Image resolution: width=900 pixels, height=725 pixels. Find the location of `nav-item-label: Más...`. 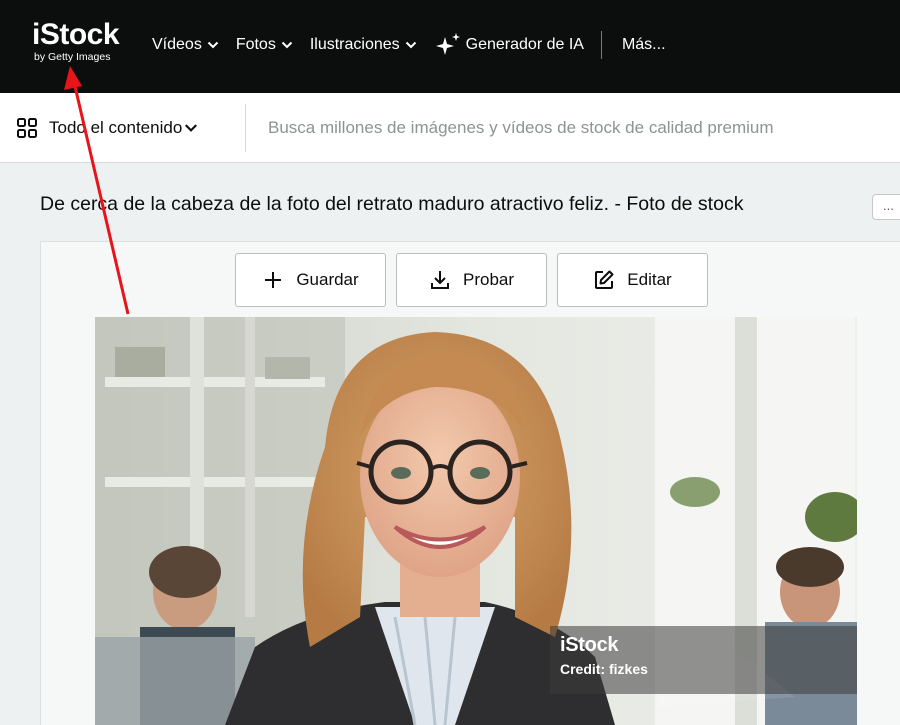

nav-item-label: Más... is located at coordinates (643, 44).